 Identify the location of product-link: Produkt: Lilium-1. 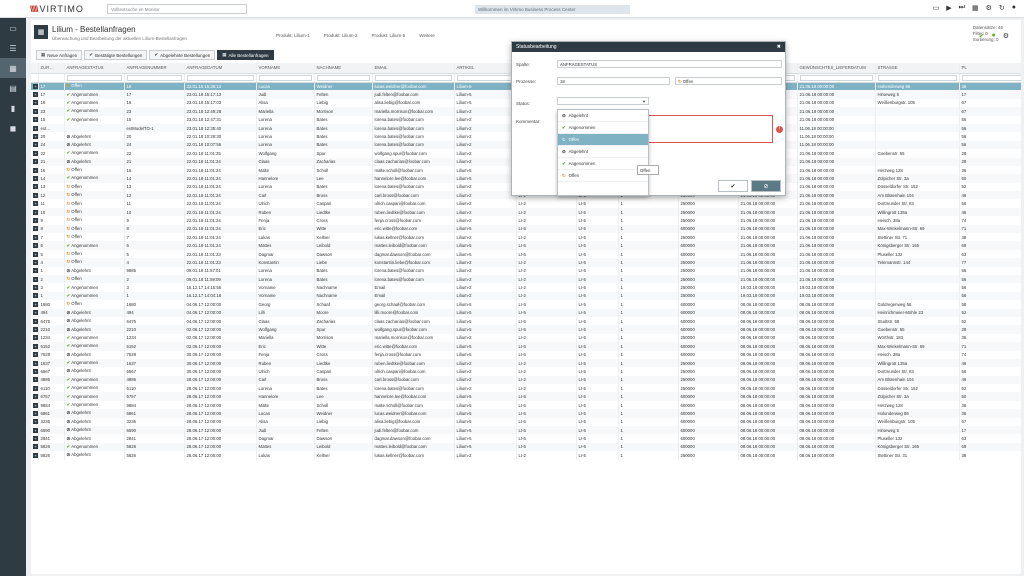
(293, 35).